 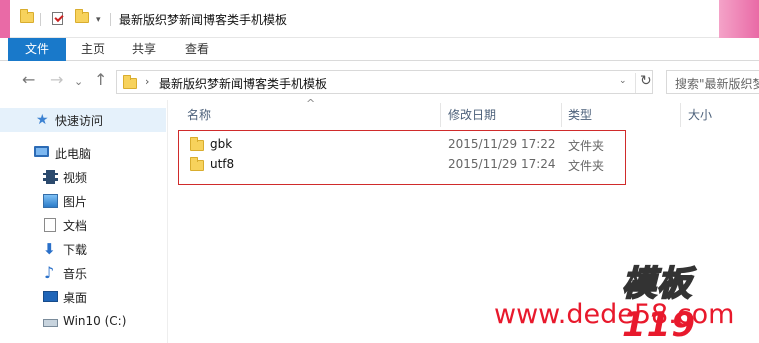 I want to click on sidebar-item-desktop: 桌面, so click(x=83, y=297).